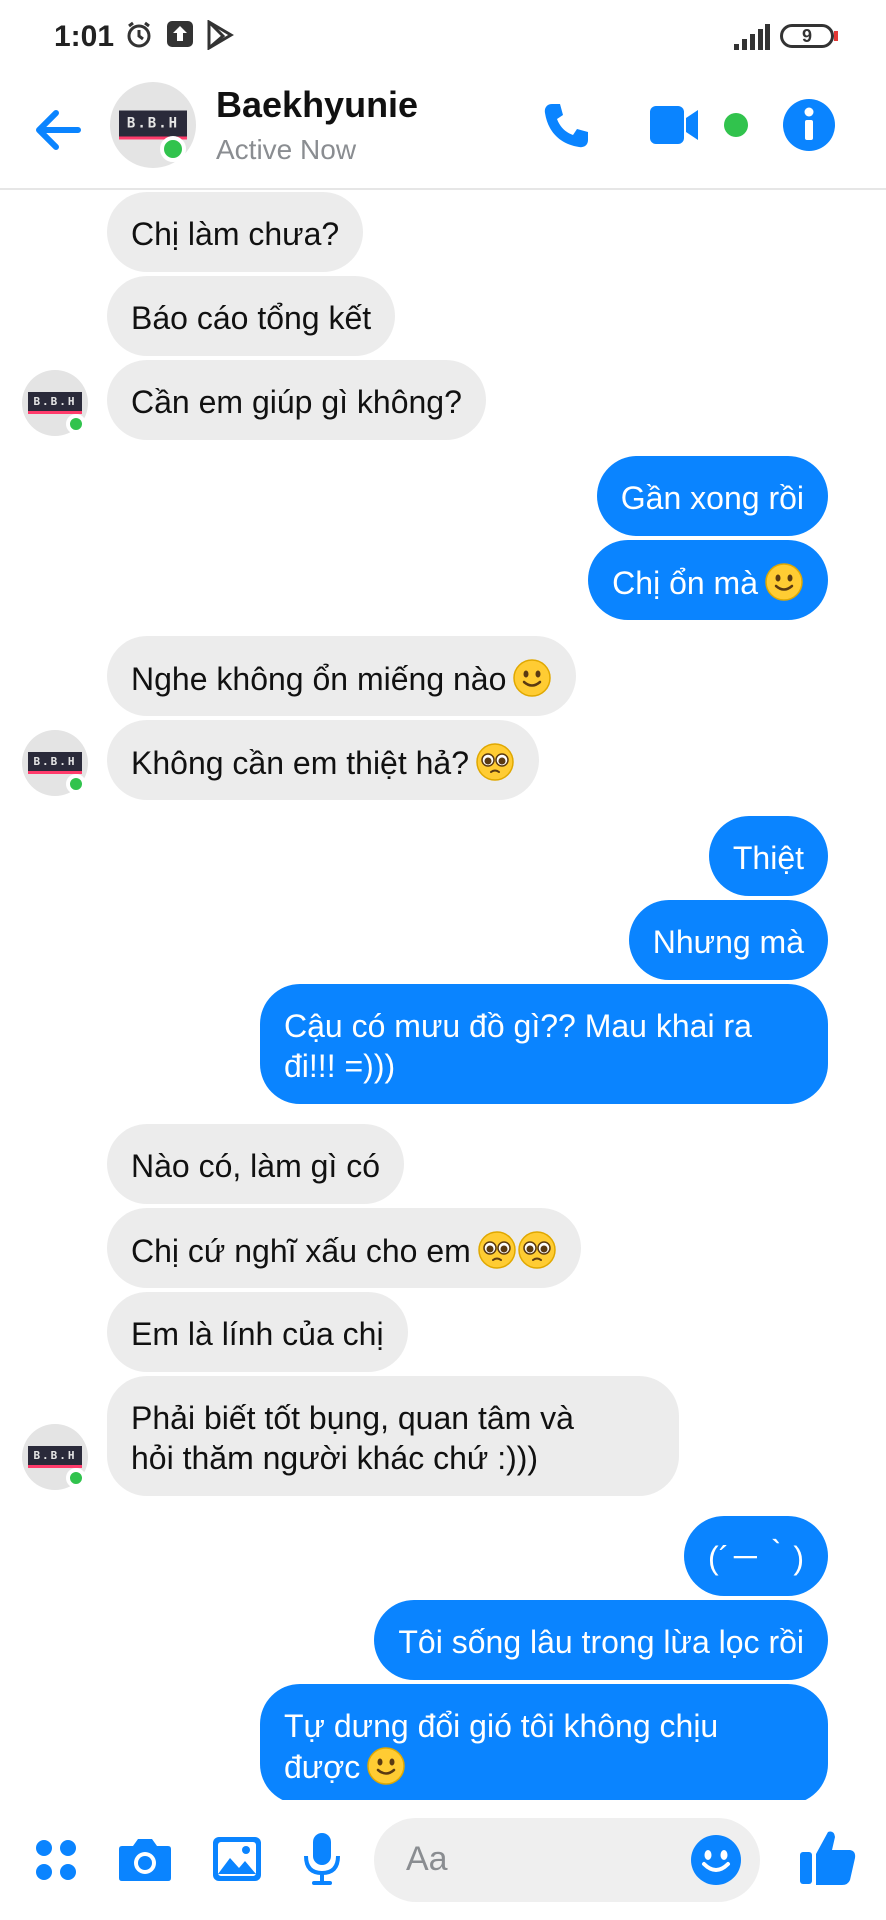 The height and width of the screenshot is (1920, 886). I want to click on info-icon, so click(809, 125).